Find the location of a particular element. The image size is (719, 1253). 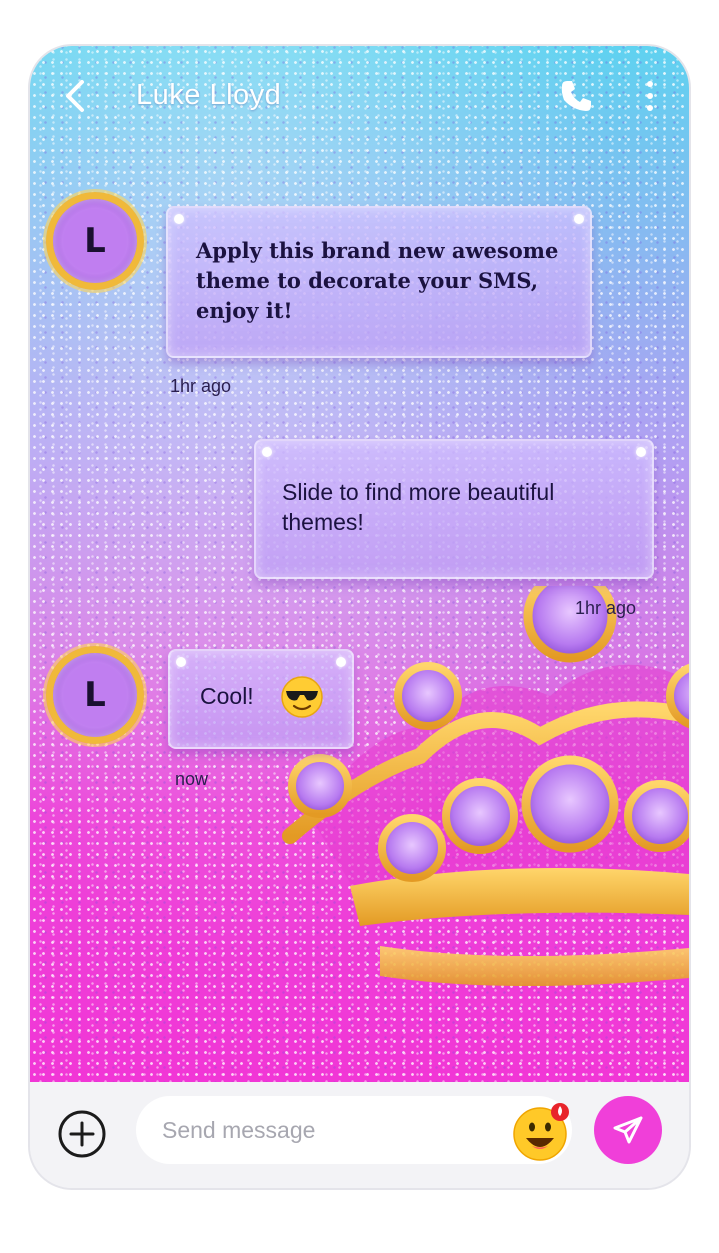

emoji-icon is located at coordinates (542, 1132).